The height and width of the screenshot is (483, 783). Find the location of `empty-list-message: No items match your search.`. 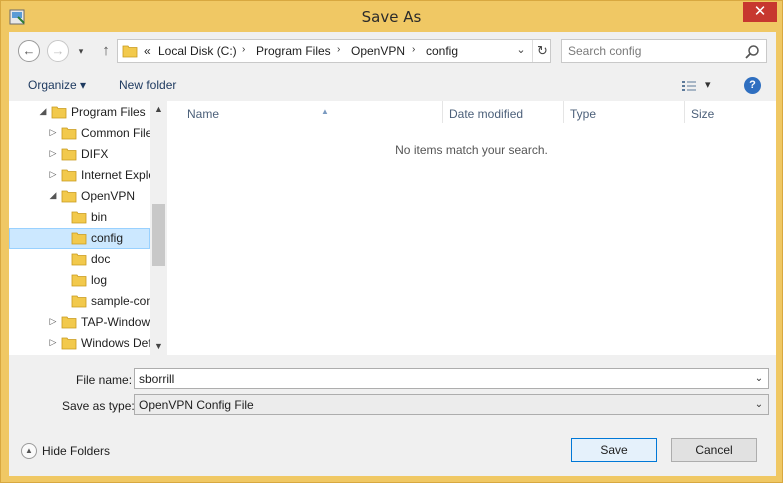

empty-list-message: No items match your search. is located at coordinates (471, 150).